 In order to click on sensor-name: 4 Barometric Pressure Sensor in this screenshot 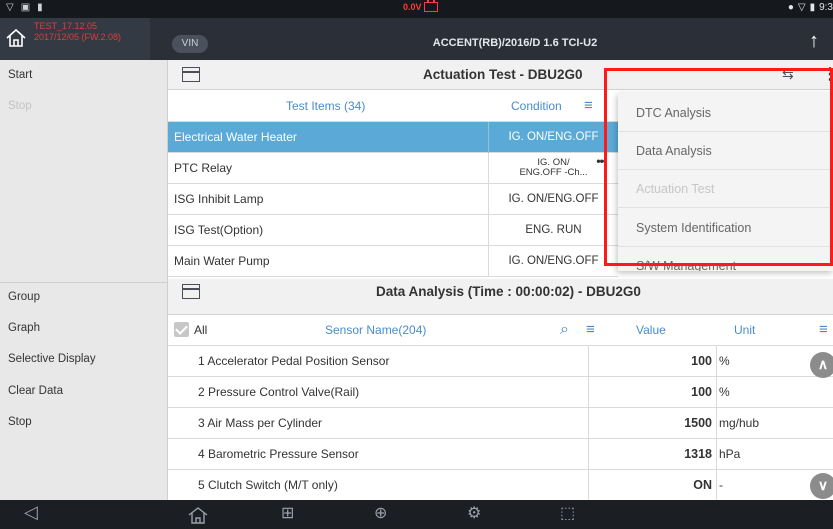, I will do `click(278, 454)`.